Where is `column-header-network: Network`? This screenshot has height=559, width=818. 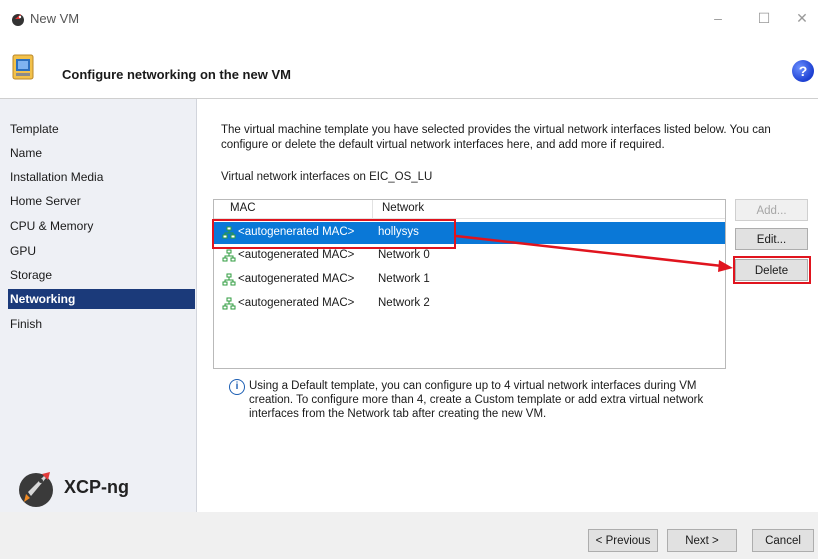
column-header-network: Network is located at coordinates (403, 208).